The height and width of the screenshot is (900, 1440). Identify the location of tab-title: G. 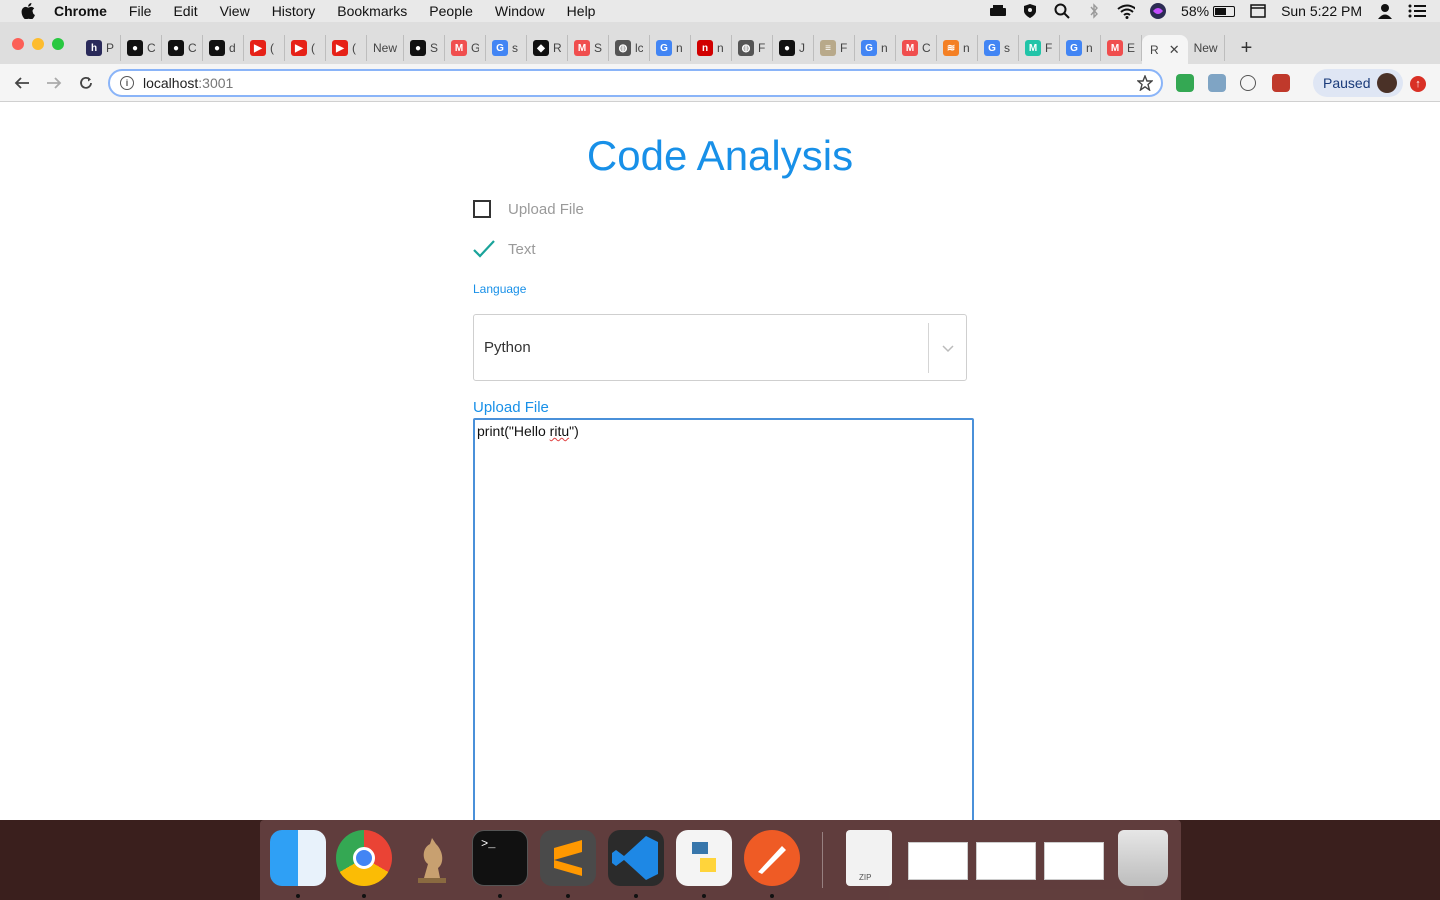
(475, 48).